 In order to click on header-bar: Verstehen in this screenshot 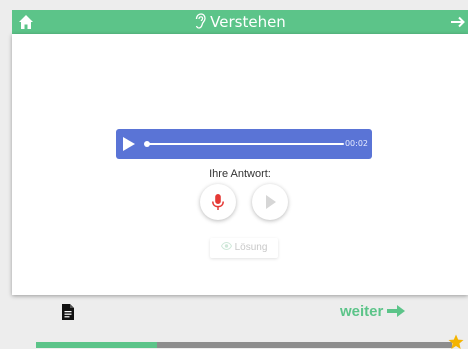, I will do `click(240, 22)`.